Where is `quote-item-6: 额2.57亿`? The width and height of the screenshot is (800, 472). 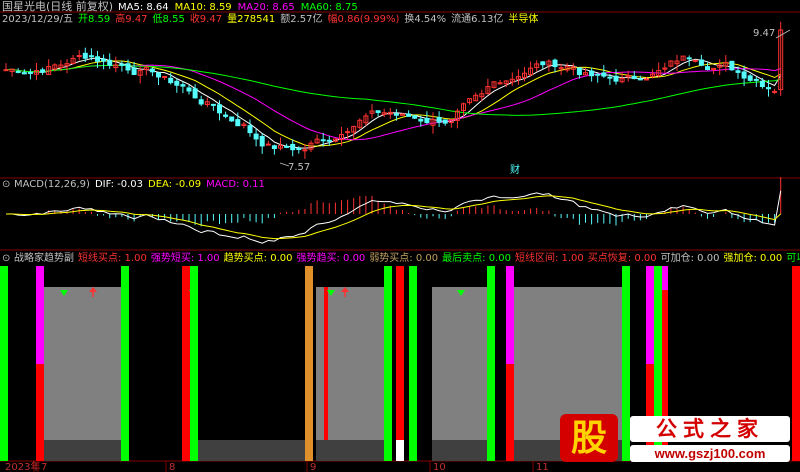 quote-item-6: 额2.57亿 is located at coordinates (301, 18).